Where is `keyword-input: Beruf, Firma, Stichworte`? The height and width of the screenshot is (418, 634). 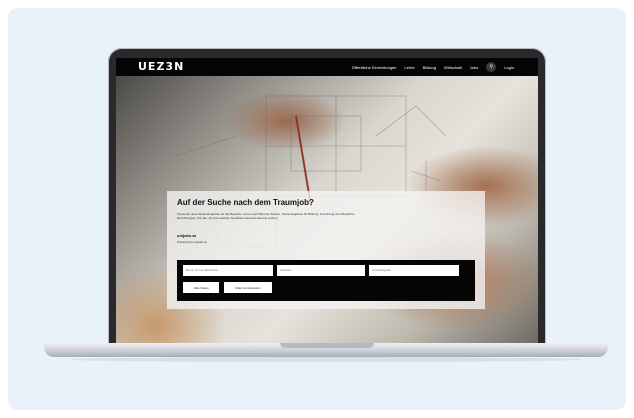
keyword-input: Beruf, Firma, Stichworte is located at coordinates (228, 270).